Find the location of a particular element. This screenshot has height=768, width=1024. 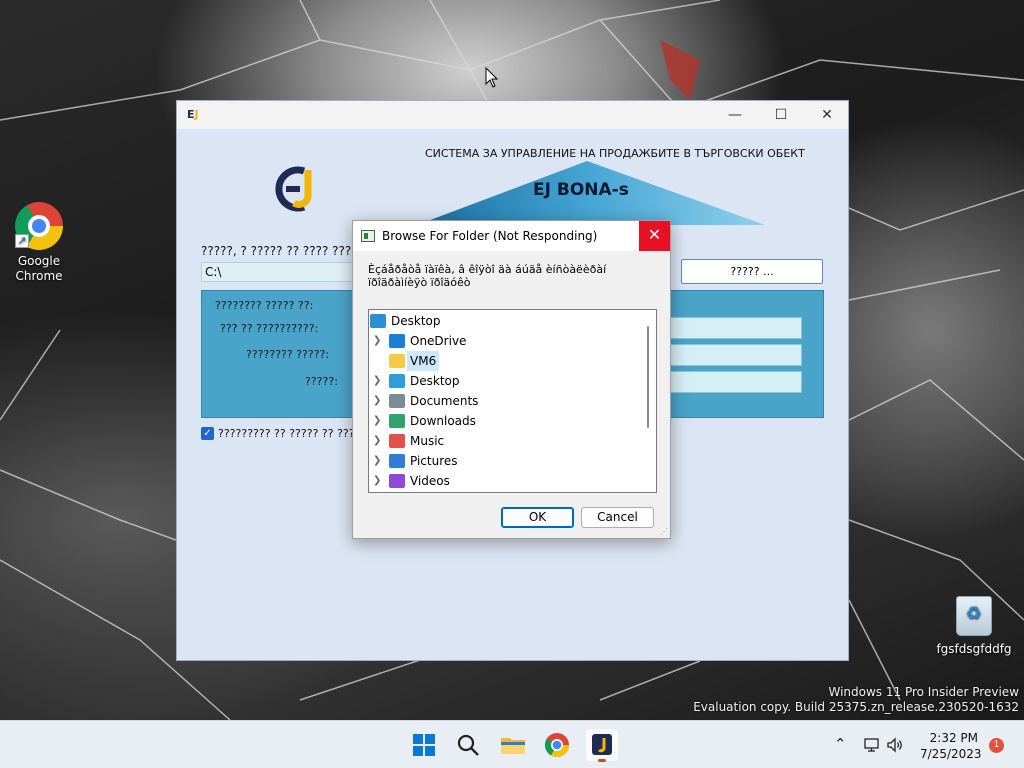

show-hidden-icons-chevron-icon: ⌃ is located at coordinates (840, 744).